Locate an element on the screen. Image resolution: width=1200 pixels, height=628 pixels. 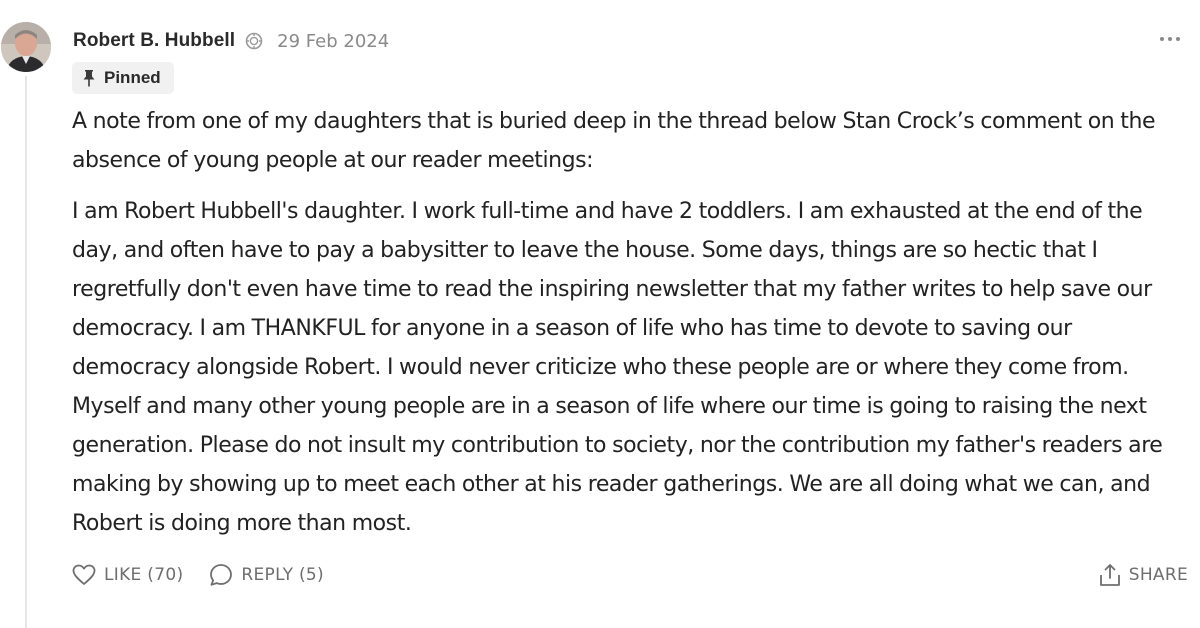
subscriber-badge-icon is located at coordinates (254, 41).